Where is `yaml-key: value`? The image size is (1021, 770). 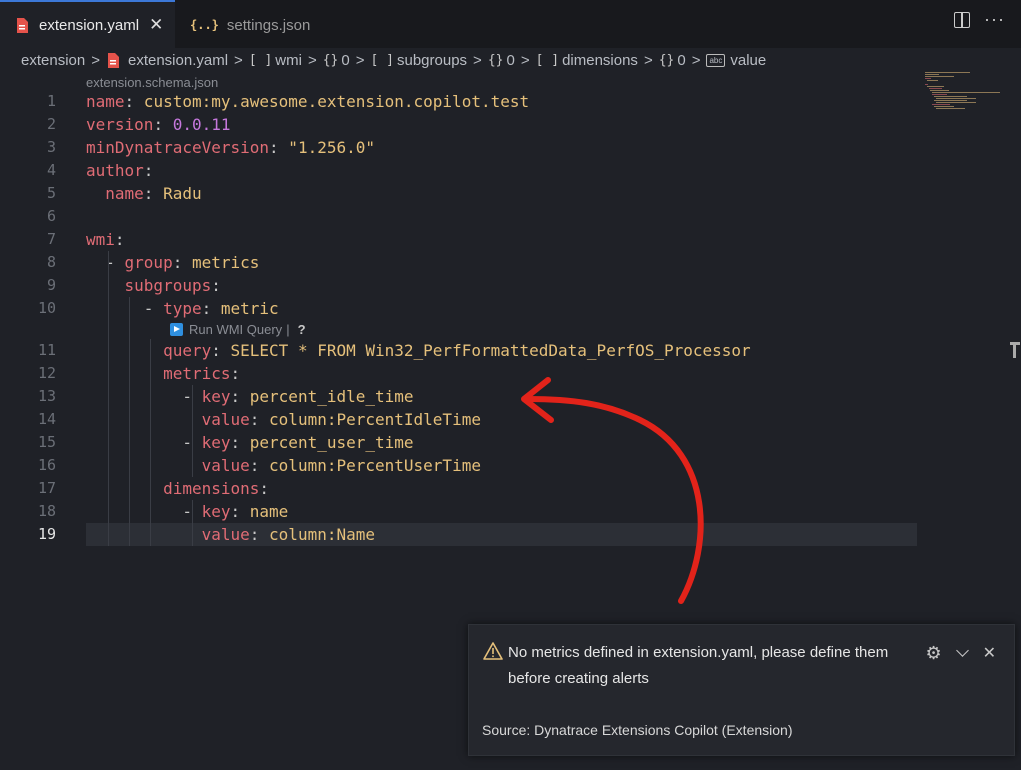 yaml-key: value is located at coordinates (225, 465).